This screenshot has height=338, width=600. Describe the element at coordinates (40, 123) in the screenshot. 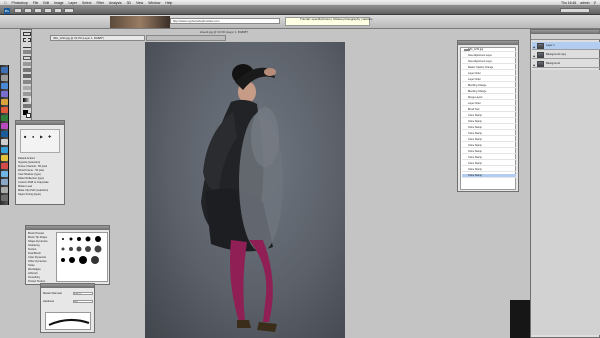

I see `actions-panel-header` at that location.